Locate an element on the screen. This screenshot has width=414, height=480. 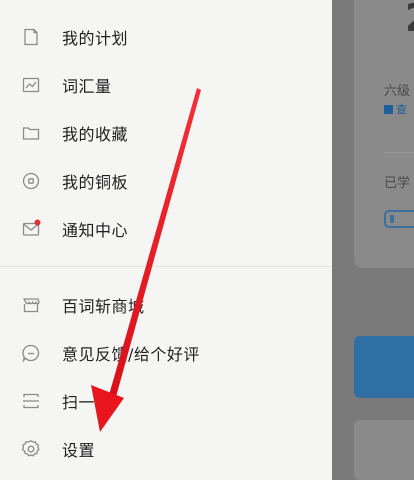
drawer-item-label: 通知中心 is located at coordinates (95, 230).